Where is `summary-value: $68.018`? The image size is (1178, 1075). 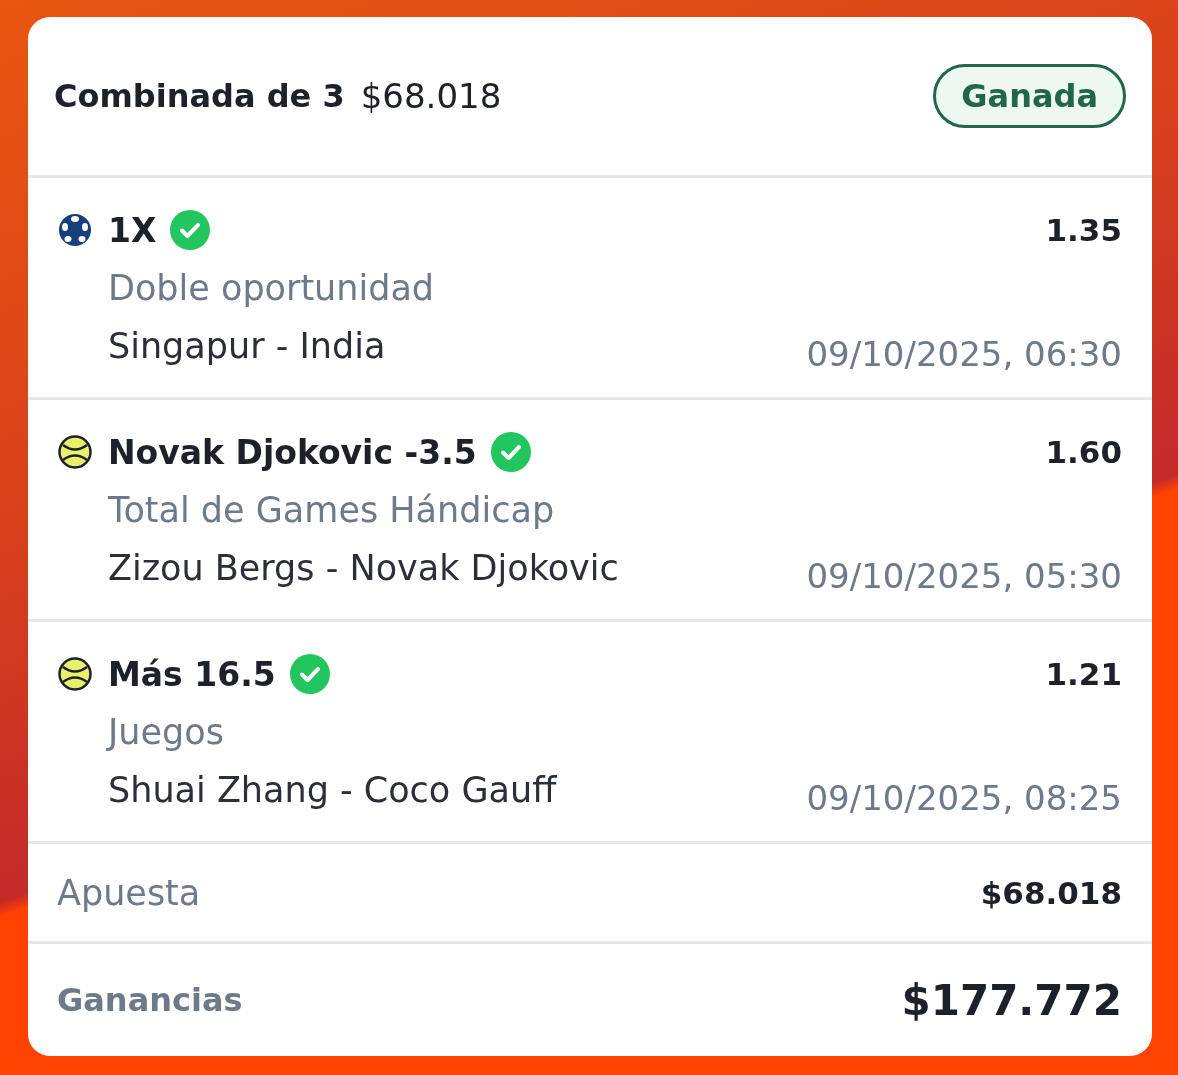
summary-value: $68.018 is located at coordinates (1051, 892).